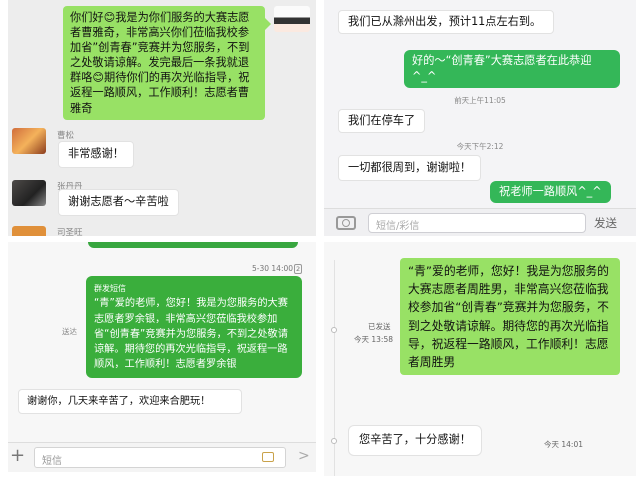  Describe the element at coordinates (17, 455) in the screenshot. I see `plus-icon: +` at that location.